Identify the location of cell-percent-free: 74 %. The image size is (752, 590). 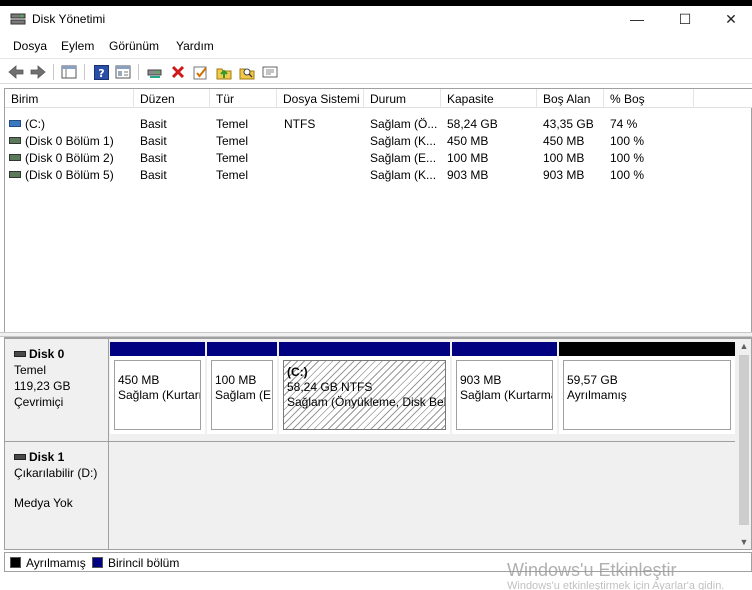
(624, 124).